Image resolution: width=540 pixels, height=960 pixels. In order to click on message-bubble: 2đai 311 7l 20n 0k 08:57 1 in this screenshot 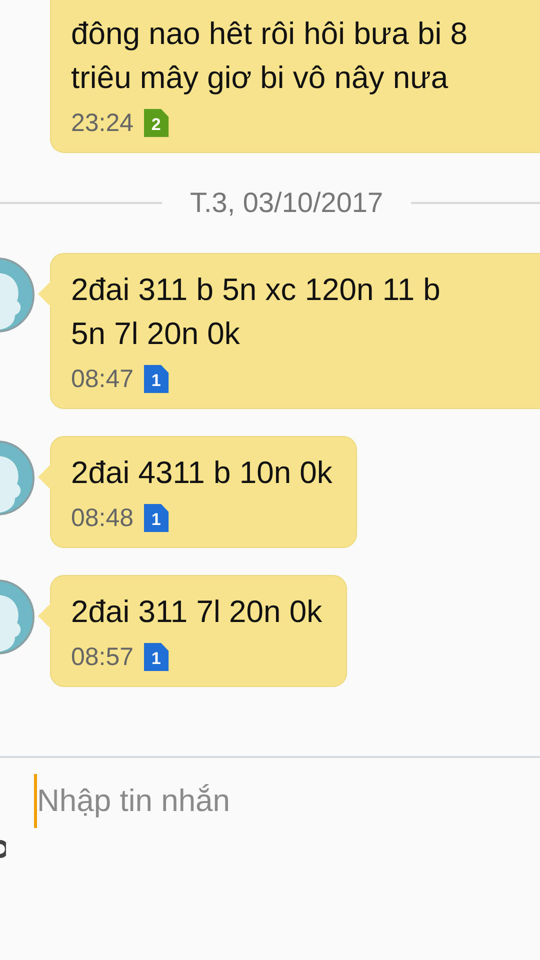, I will do `click(199, 631)`.